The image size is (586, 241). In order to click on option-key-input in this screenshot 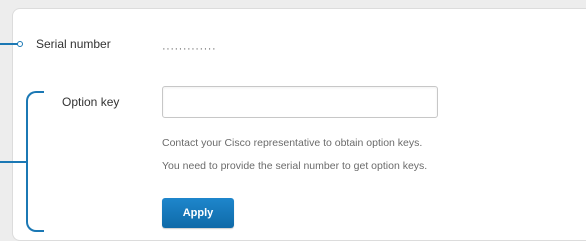, I will do `click(300, 102)`.